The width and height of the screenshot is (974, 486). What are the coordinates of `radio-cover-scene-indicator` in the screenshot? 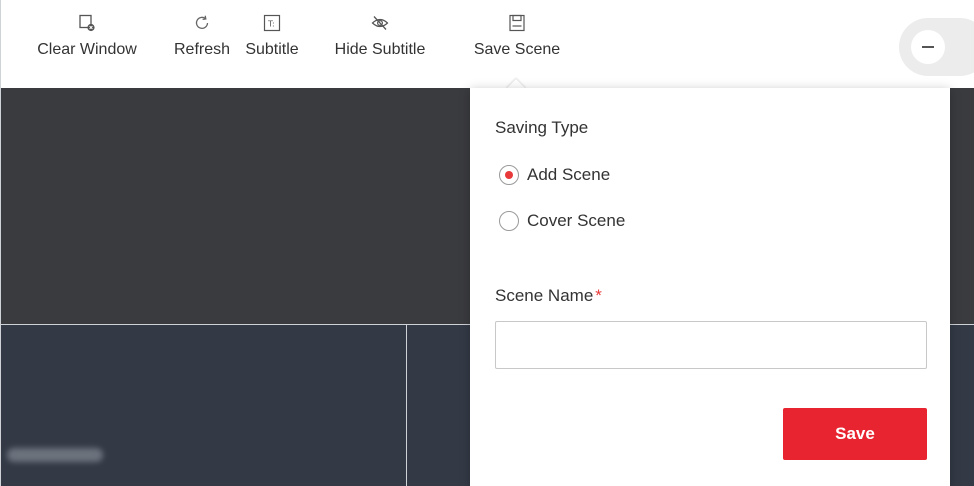 It's located at (509, 221).